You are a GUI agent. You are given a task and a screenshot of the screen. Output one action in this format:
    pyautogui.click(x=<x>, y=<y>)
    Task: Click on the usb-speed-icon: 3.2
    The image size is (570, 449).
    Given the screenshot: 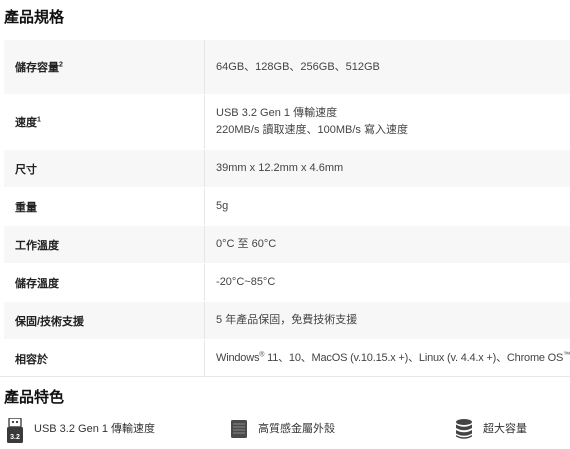 What is the action you would take?
    pyautogui.click(x=15, y=430)
    